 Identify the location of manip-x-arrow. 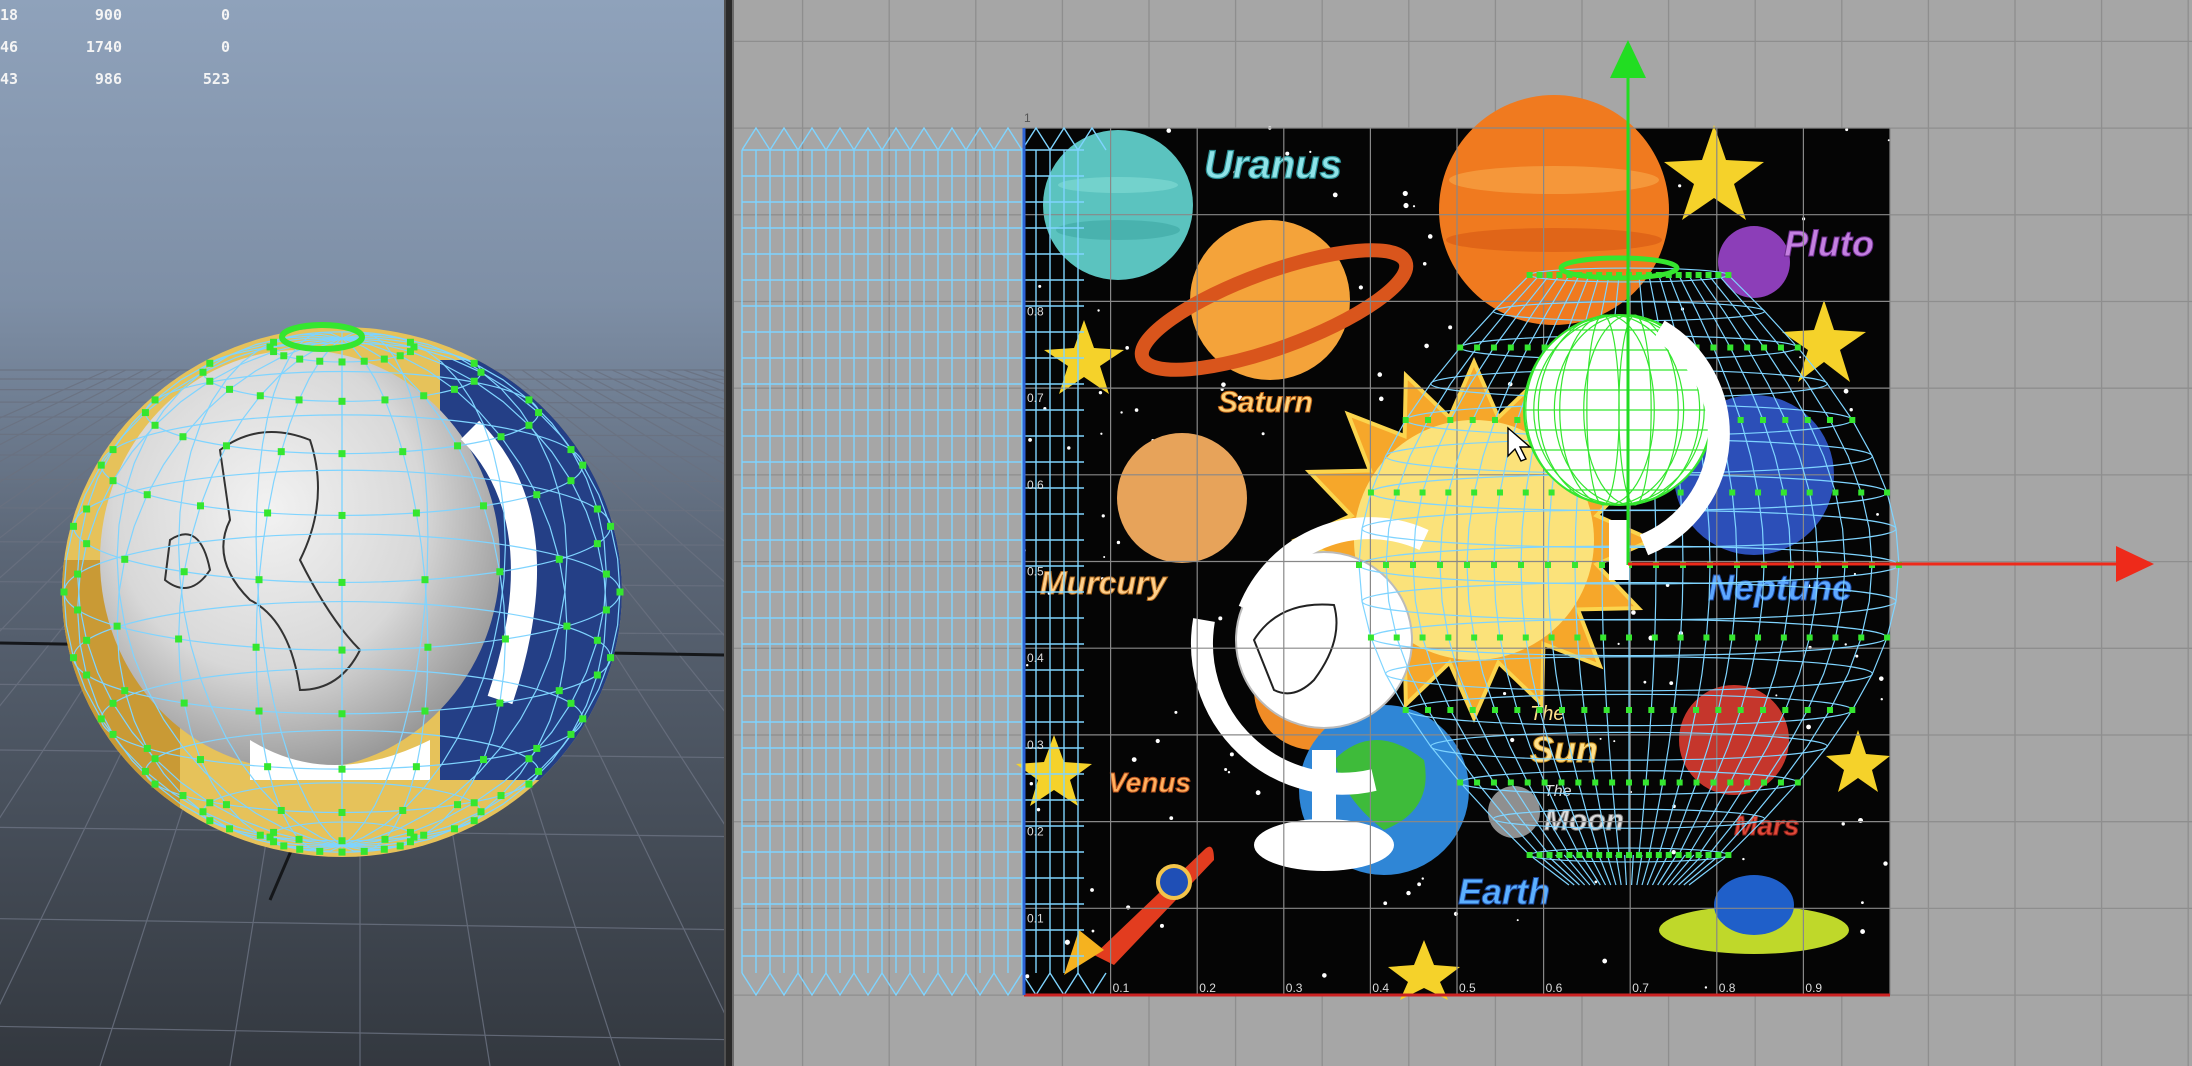
(2135, 564).